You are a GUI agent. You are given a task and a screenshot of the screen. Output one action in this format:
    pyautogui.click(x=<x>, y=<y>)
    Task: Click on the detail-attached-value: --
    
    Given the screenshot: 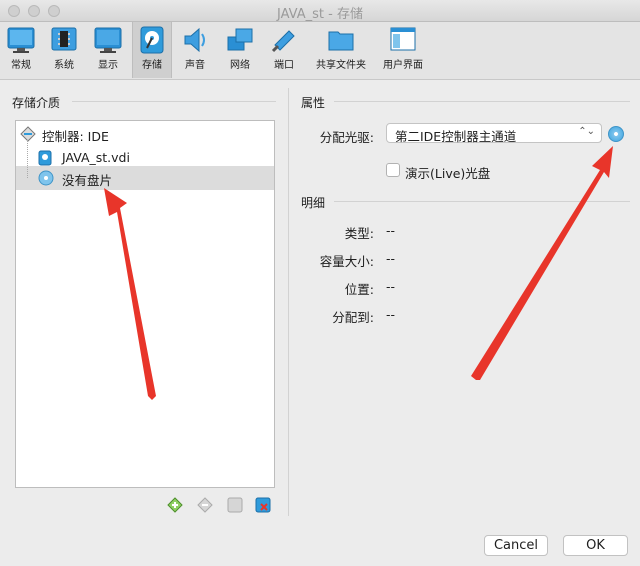 What is the action you would take?
    pyautogui.click(x=391, y=314)
    